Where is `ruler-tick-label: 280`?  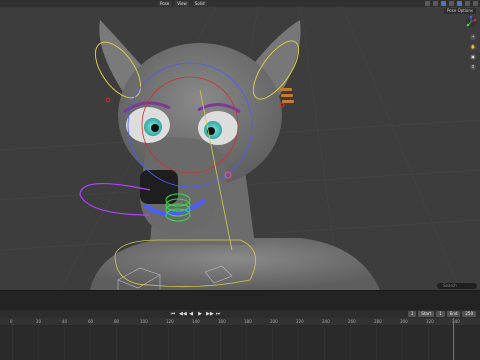 ruler-tick-label: 280 is located at coordinates (378, 321).